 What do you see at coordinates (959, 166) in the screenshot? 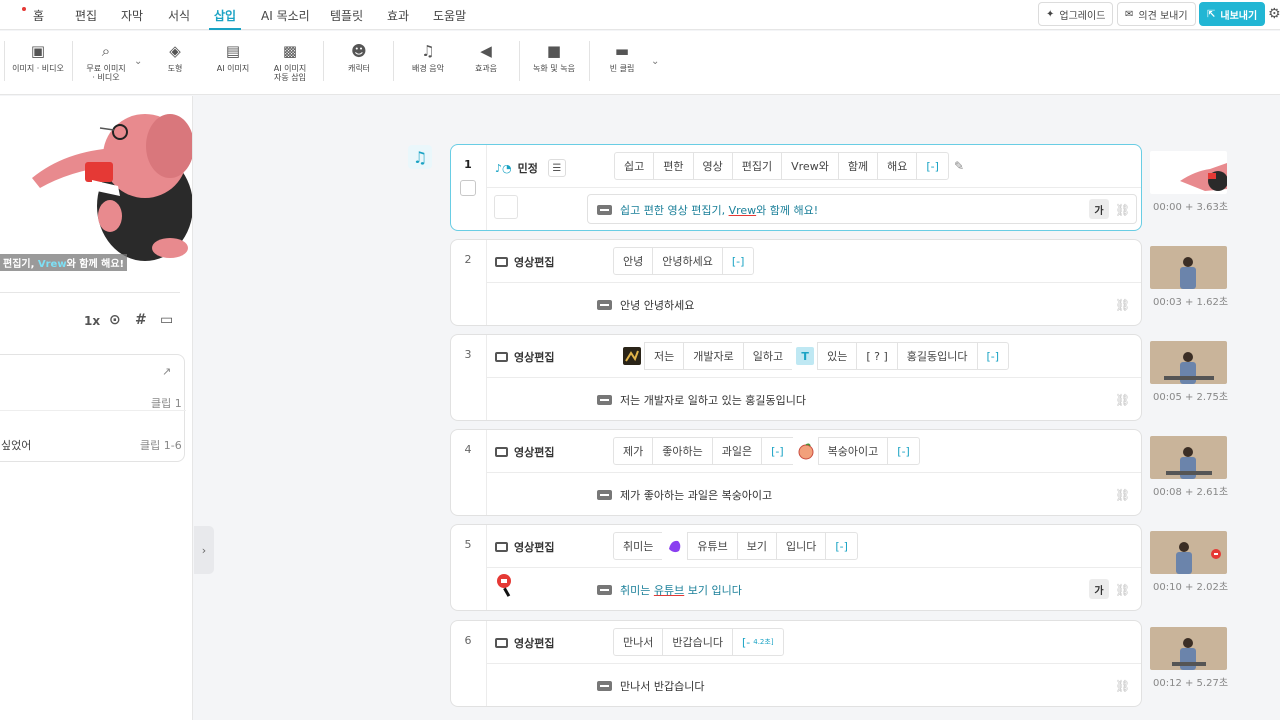
I see `pencil-icon: ✎` at bounding box center [959, 166].